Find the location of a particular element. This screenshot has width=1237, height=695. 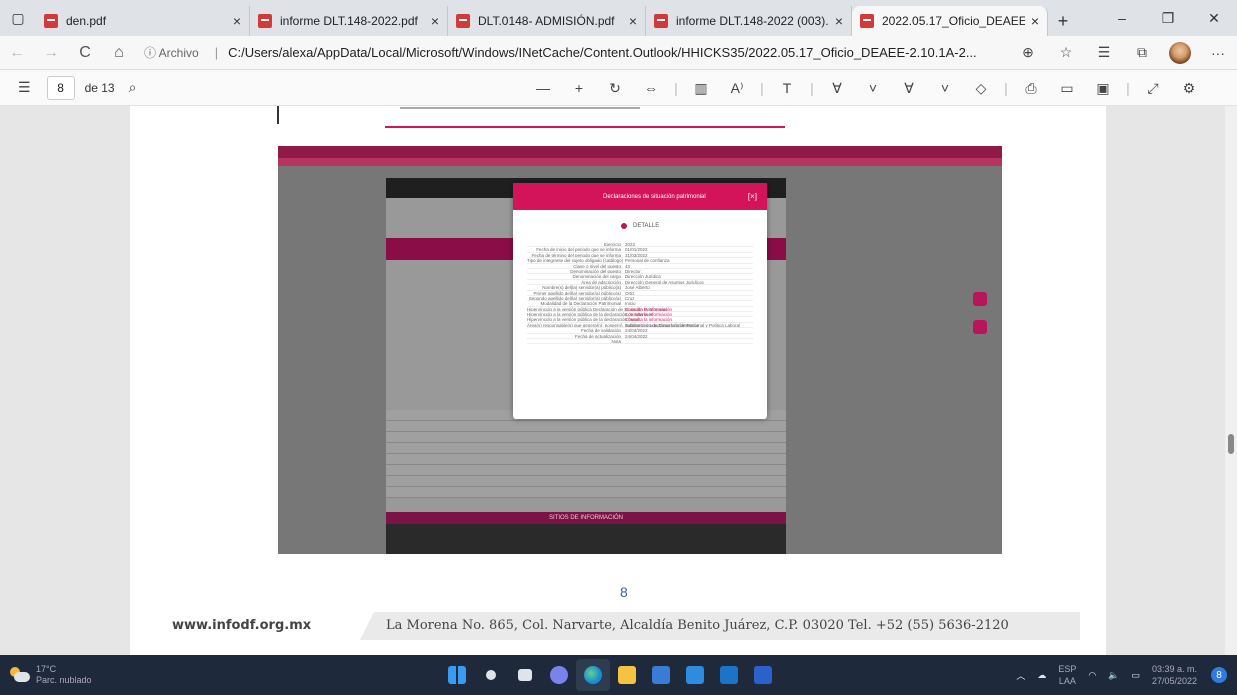

add-favorite-icon: ☆ is located at coordinates (1066, 52).